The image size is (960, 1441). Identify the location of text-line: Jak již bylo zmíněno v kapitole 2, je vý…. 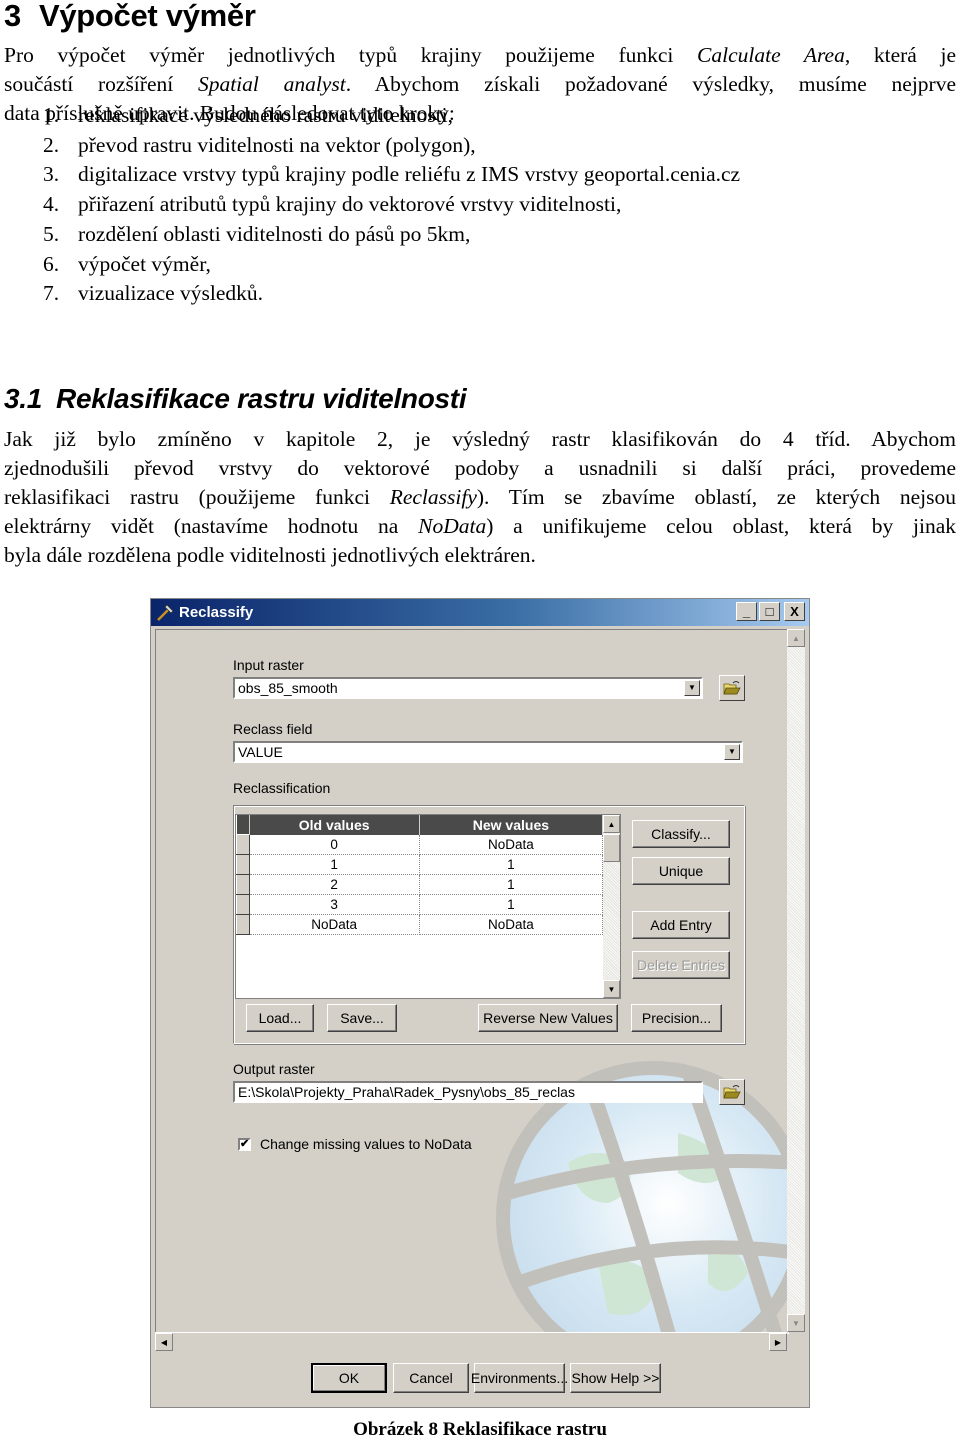
(480, 439).